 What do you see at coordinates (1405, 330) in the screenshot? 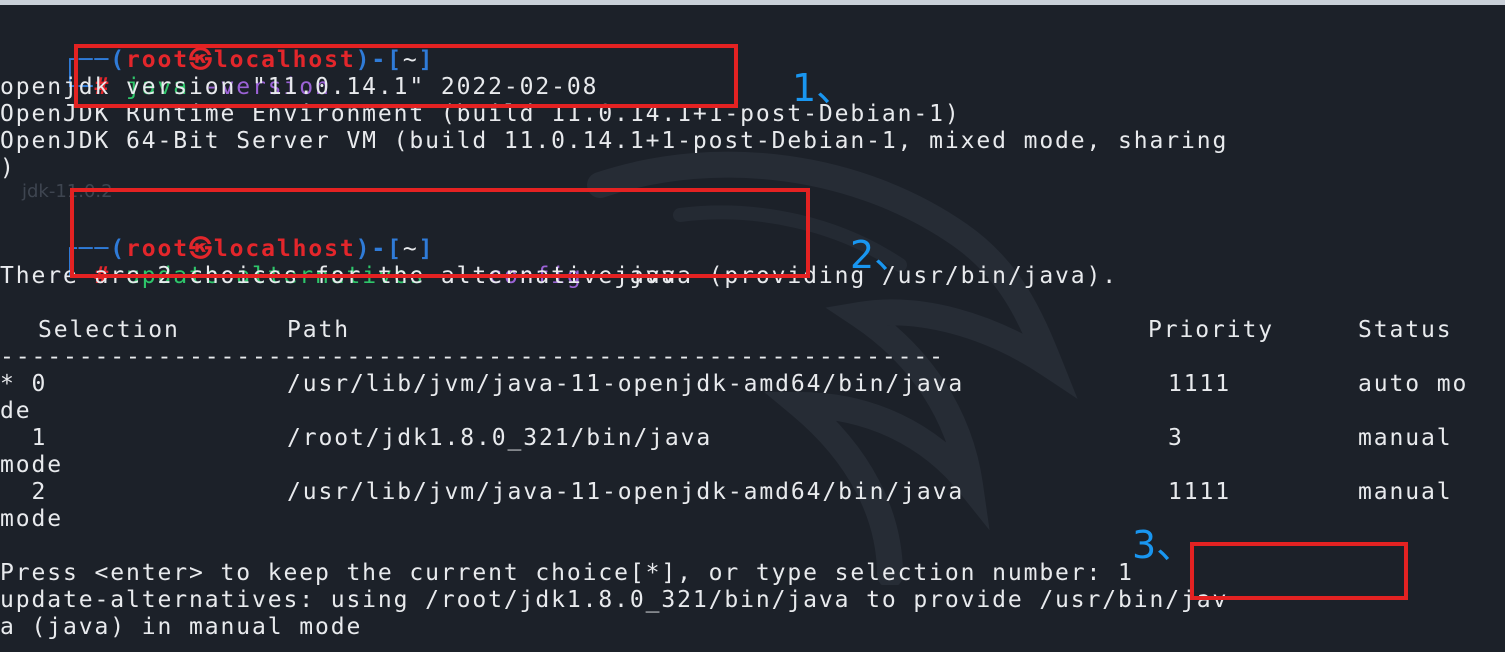
I see `table-header-status: Status` at bounding box center [1405, 330].